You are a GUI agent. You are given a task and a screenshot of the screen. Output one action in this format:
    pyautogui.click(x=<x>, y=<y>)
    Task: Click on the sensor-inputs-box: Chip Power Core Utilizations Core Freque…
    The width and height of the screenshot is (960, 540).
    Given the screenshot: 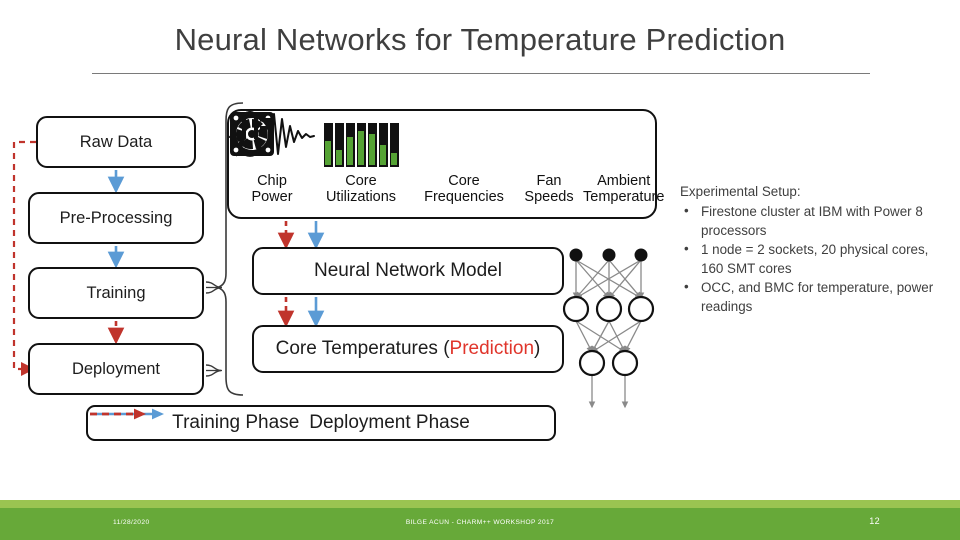 What is the action you would take?
    pyautogui.click(x=445, y=164)
    